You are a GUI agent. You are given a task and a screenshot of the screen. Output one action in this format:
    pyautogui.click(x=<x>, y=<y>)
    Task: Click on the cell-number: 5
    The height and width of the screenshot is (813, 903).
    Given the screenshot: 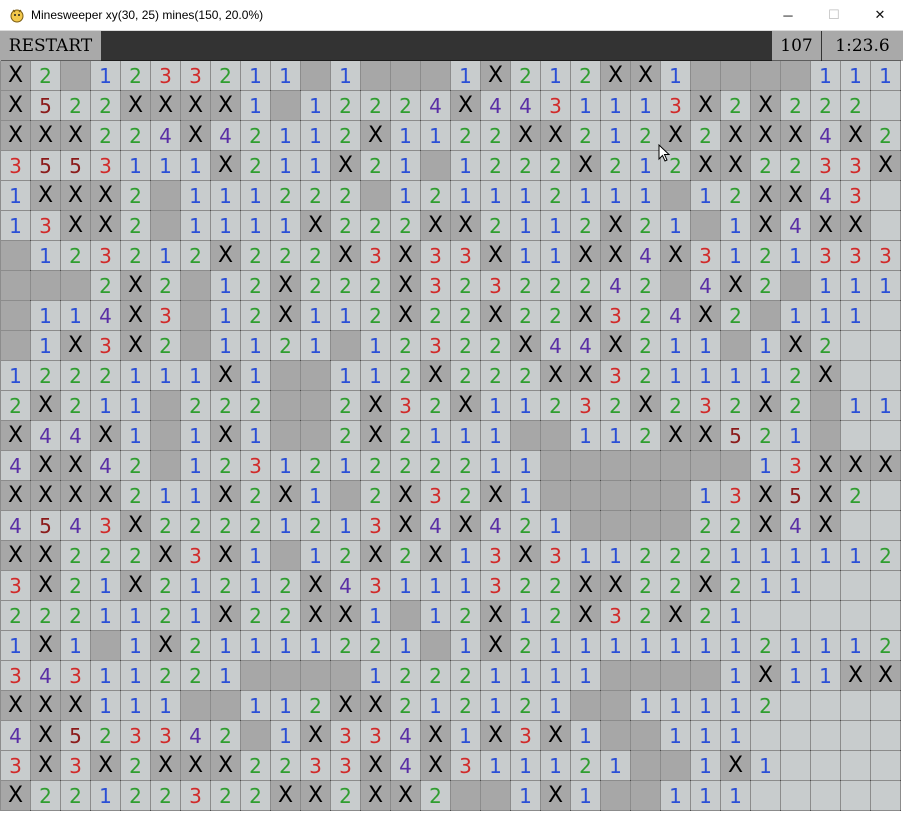 What is the action you would take?
    pyautogui.click(x=45, y=165)
    